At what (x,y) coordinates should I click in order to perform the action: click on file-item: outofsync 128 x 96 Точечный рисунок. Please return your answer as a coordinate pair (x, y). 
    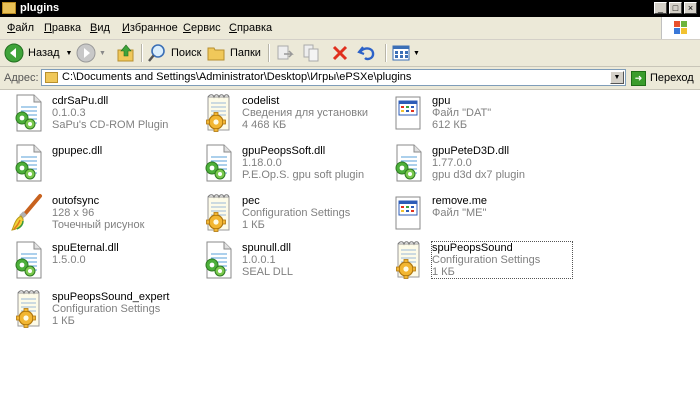
    Looking at the image, I should click on (102, 216).